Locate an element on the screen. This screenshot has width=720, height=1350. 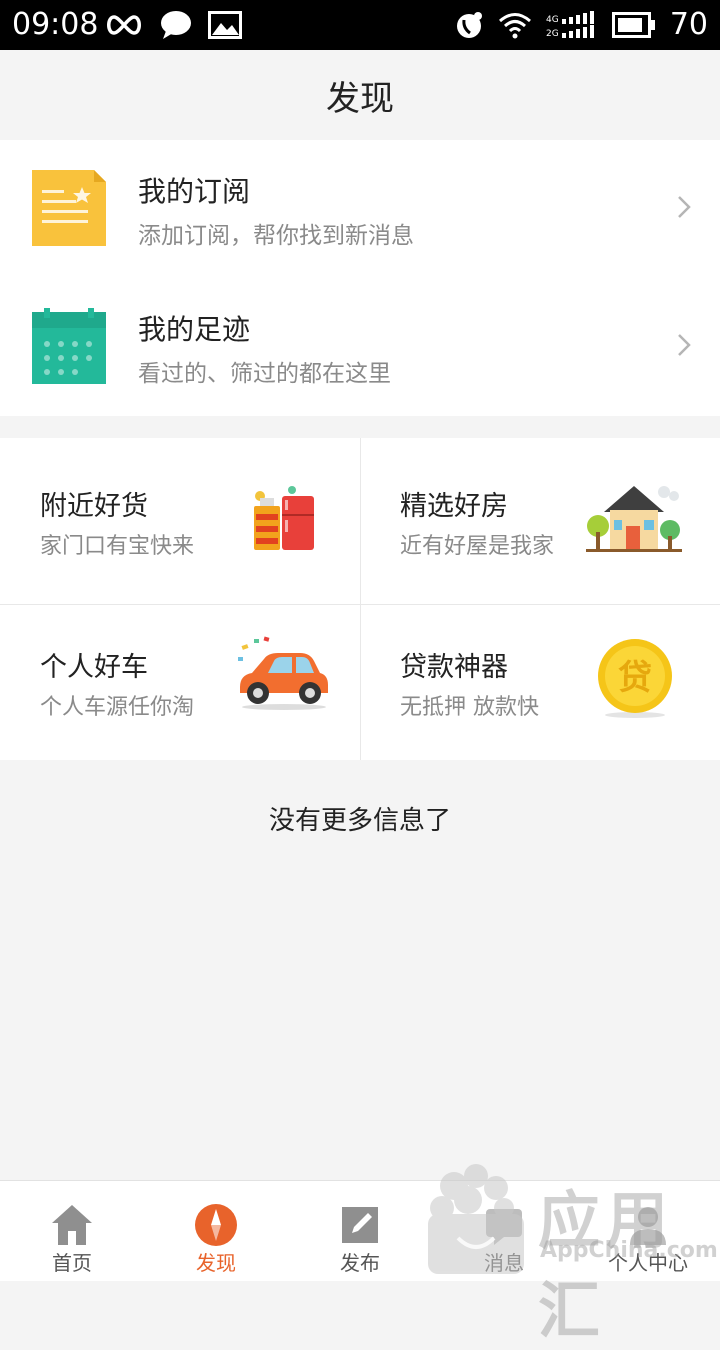
signal-icon: 4G 2G is located at coordinates (570, 25).